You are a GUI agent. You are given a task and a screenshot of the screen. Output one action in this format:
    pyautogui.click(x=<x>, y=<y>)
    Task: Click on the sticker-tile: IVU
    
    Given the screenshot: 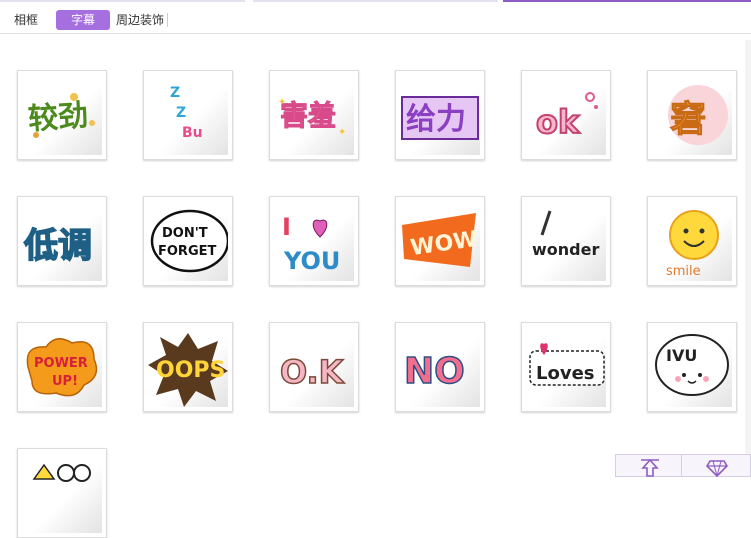 What is the action you would take?
    pyautogui.click(x=692, y=367)
    